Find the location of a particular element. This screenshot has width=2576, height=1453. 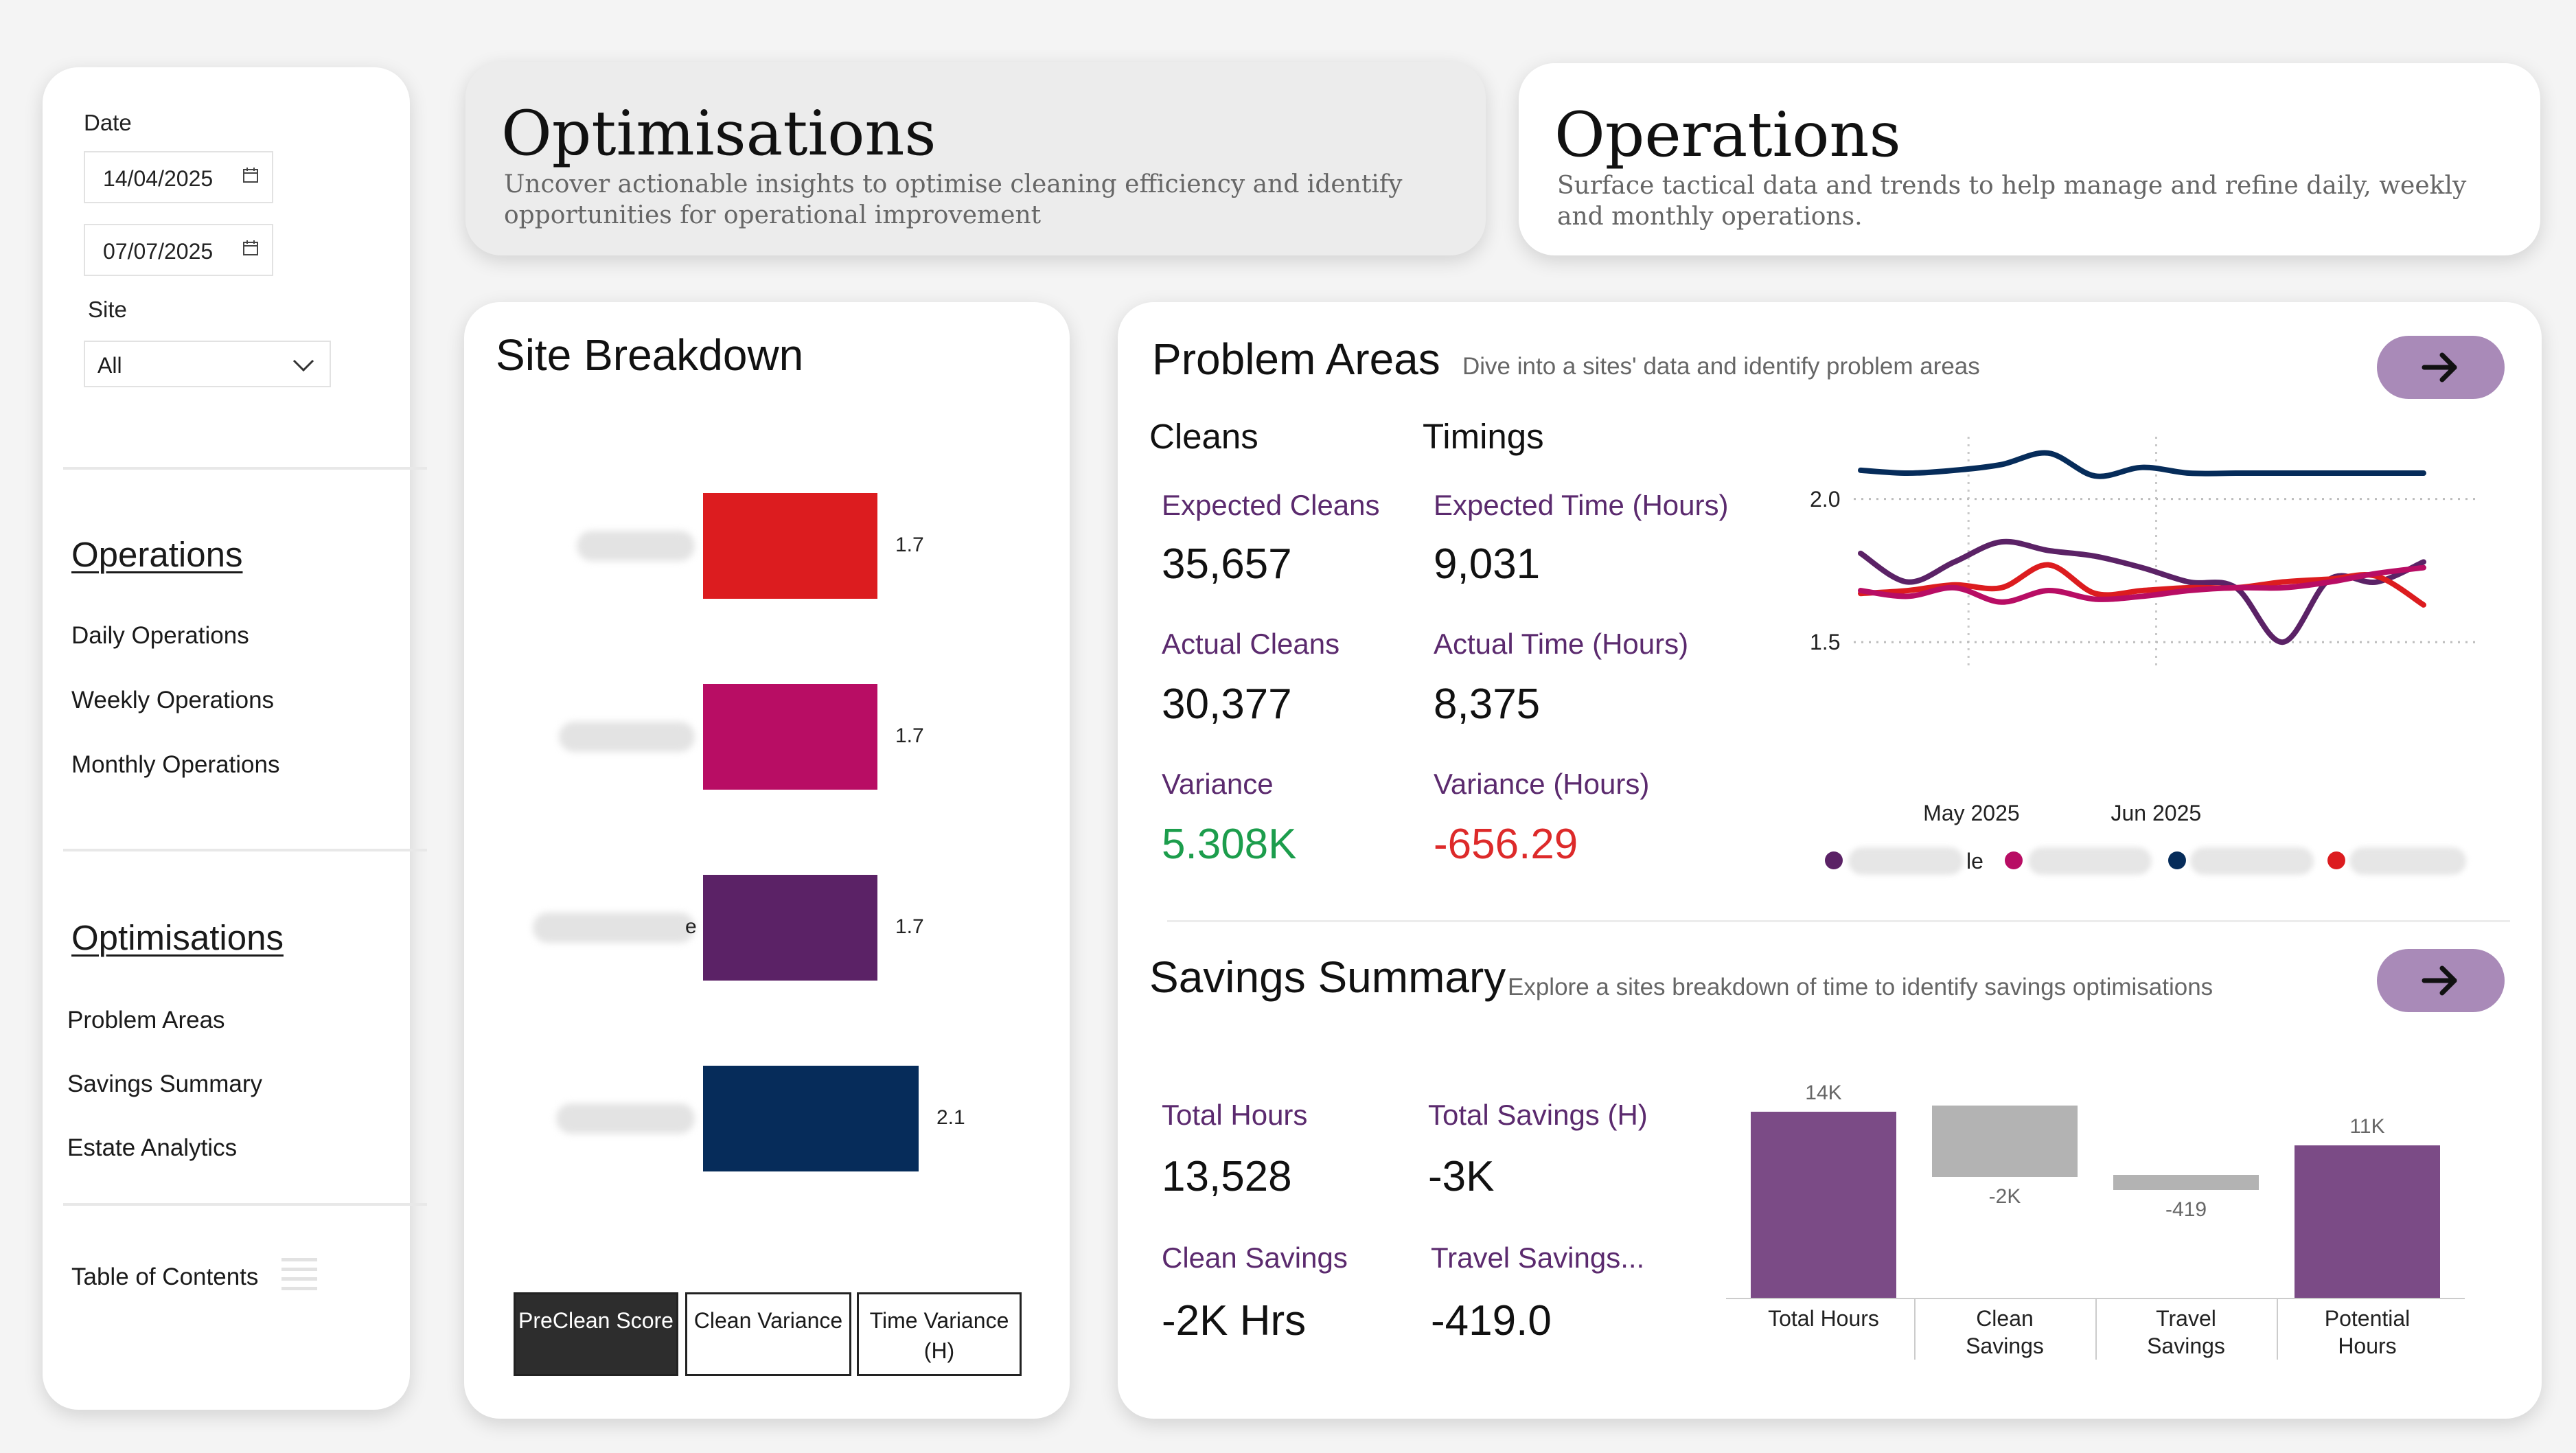

expected-cleans-value: 35,657 is located at coordinates (1227, 564).